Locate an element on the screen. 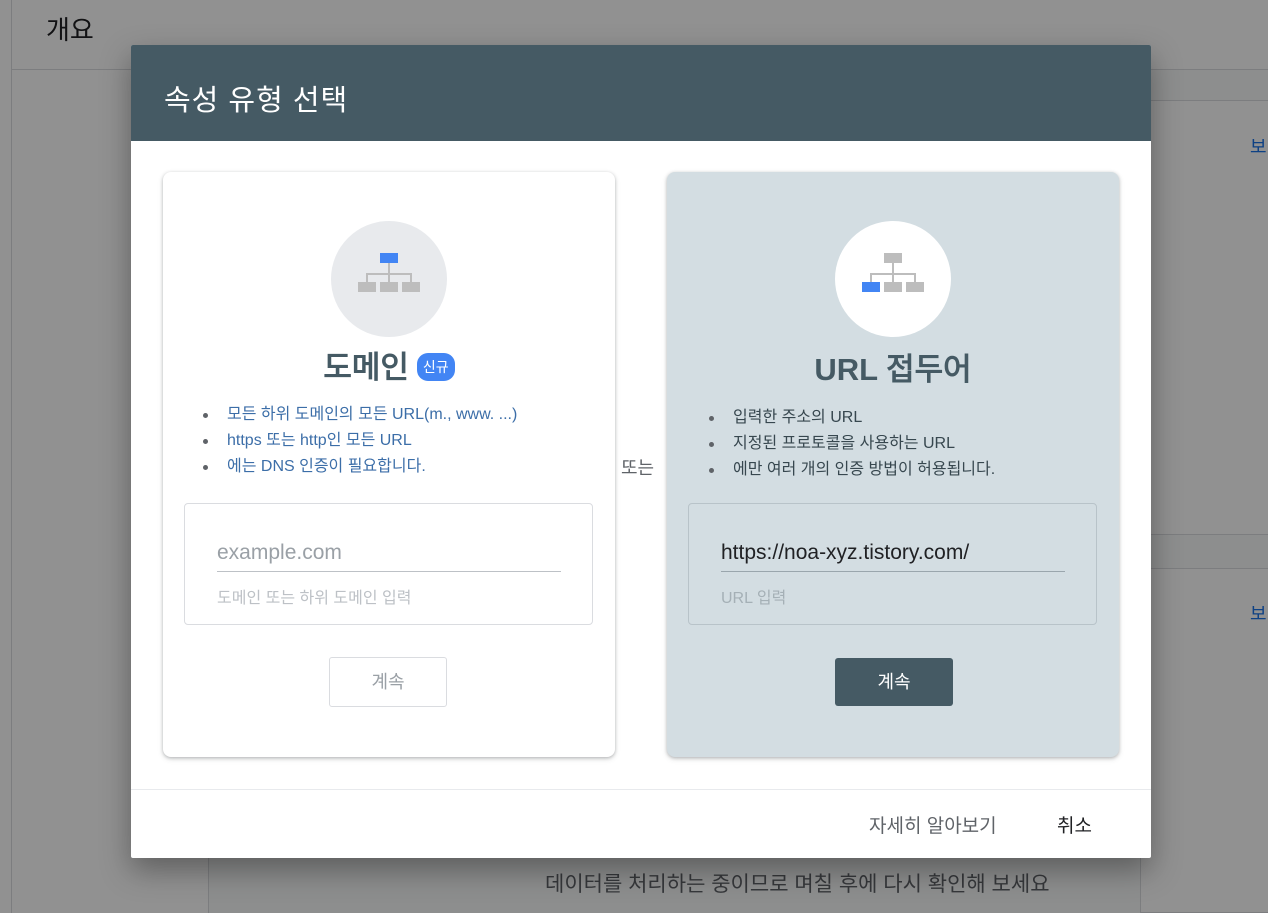 The height and width of the screenshot is (913, 1268). domain-input-box: 도메인 또는 하위 도메인 입력 is located at coordinates (388, 564).